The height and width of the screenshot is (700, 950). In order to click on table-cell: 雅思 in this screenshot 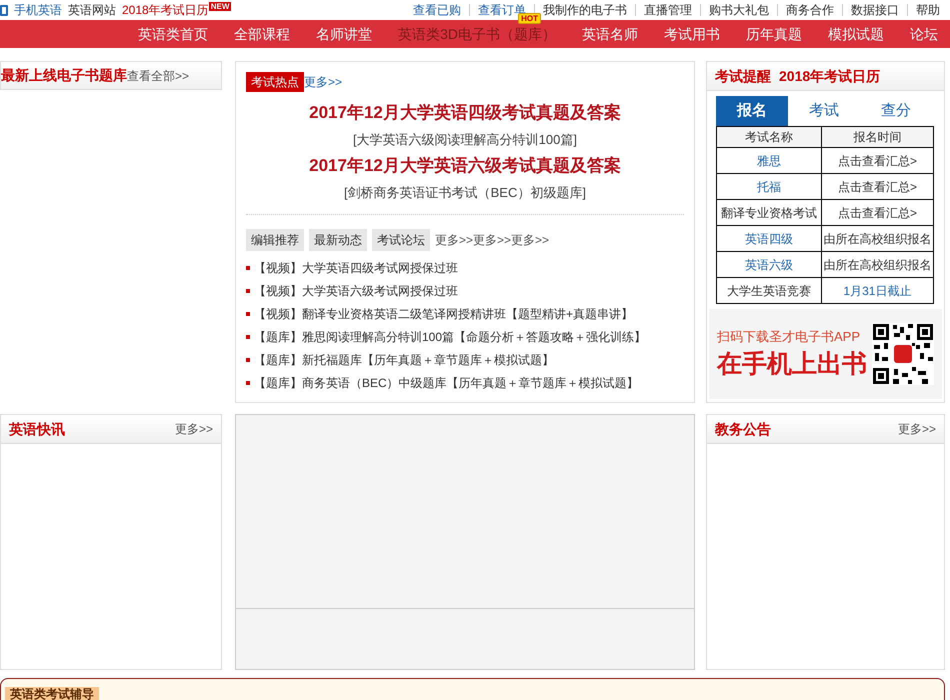, I will do `click(769, 161)`.